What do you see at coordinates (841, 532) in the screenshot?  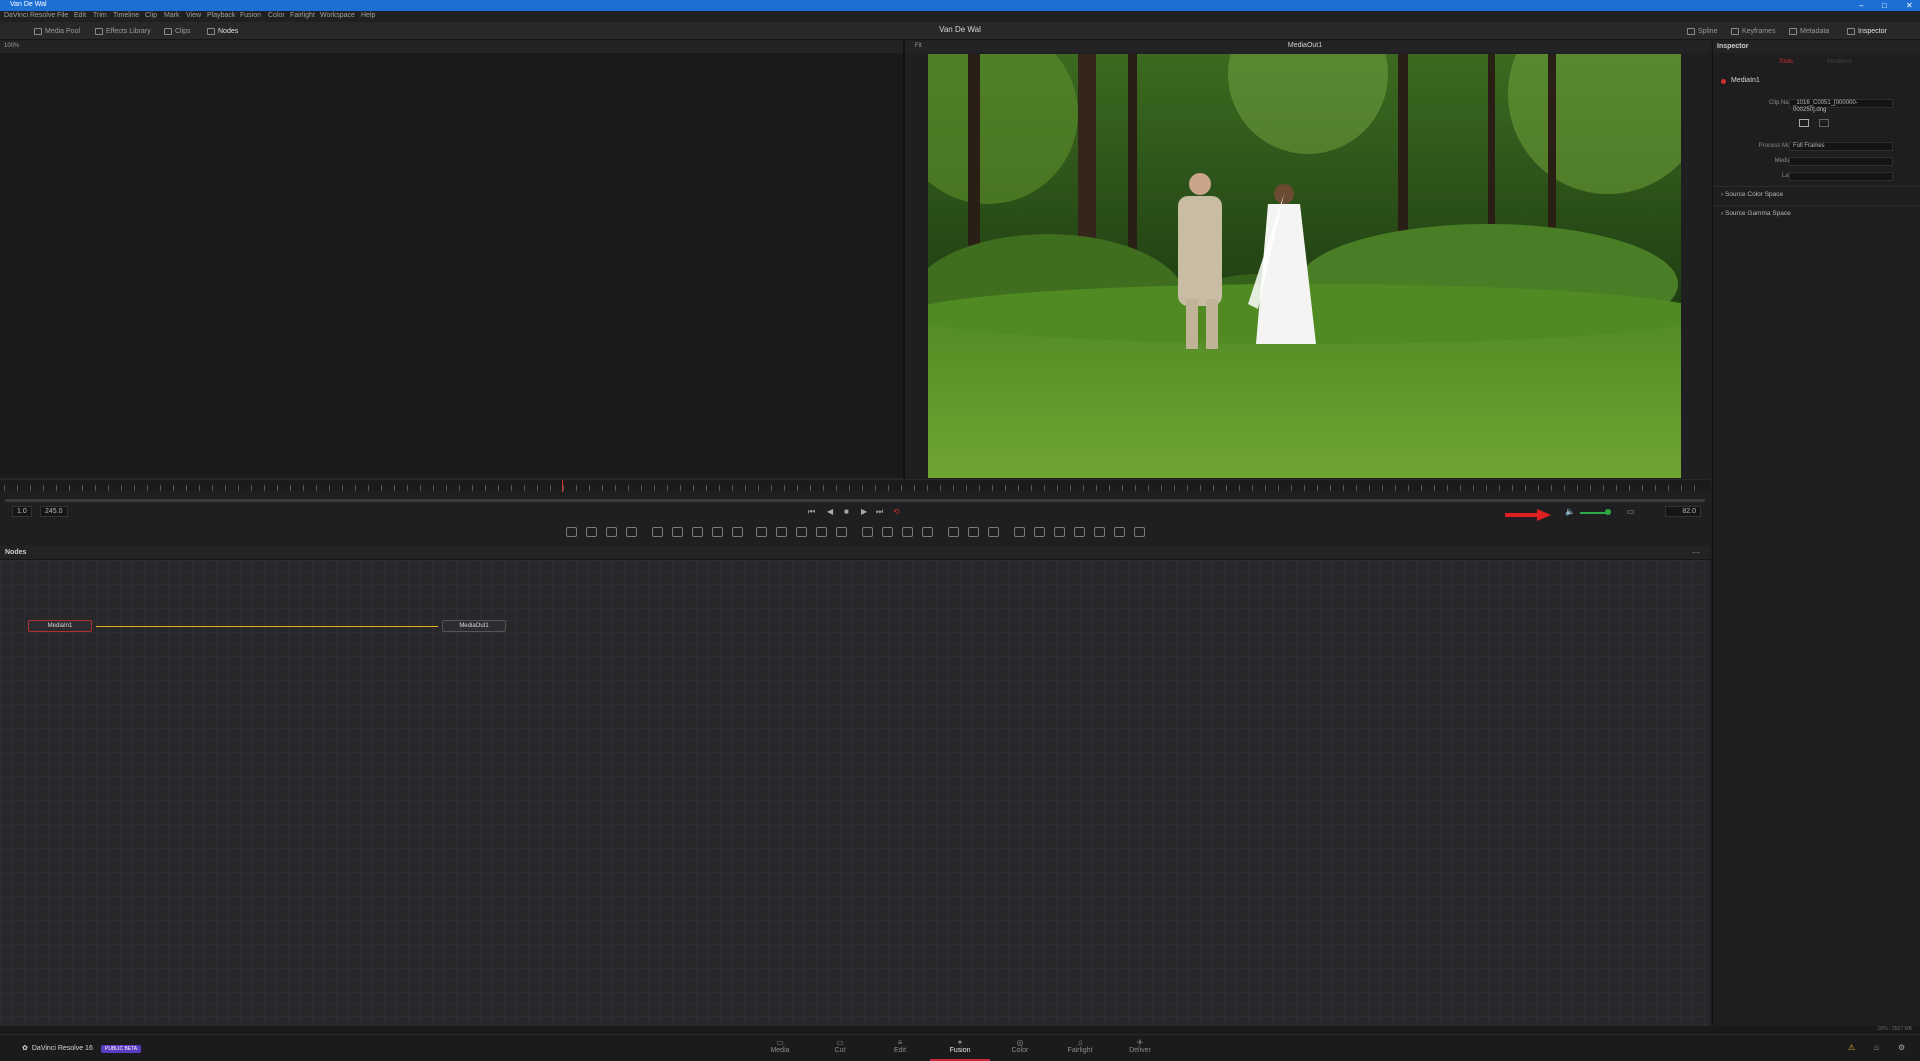 I see `resize-tool-icon` at bounding box center [841, 532].